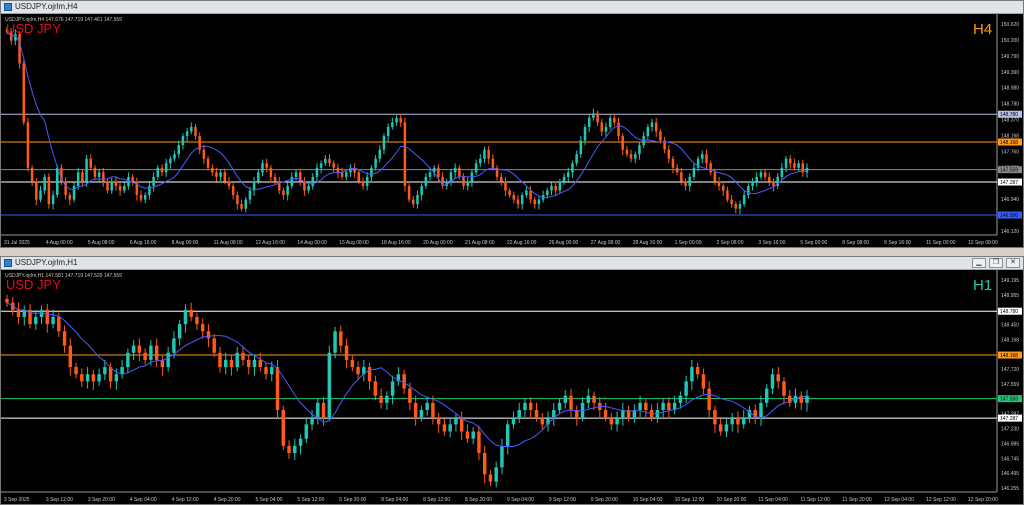  Describe the element at coordinates (648, 500) in the screenshot. I see `time-tick-label: 10 Sep 04:00` at that location.